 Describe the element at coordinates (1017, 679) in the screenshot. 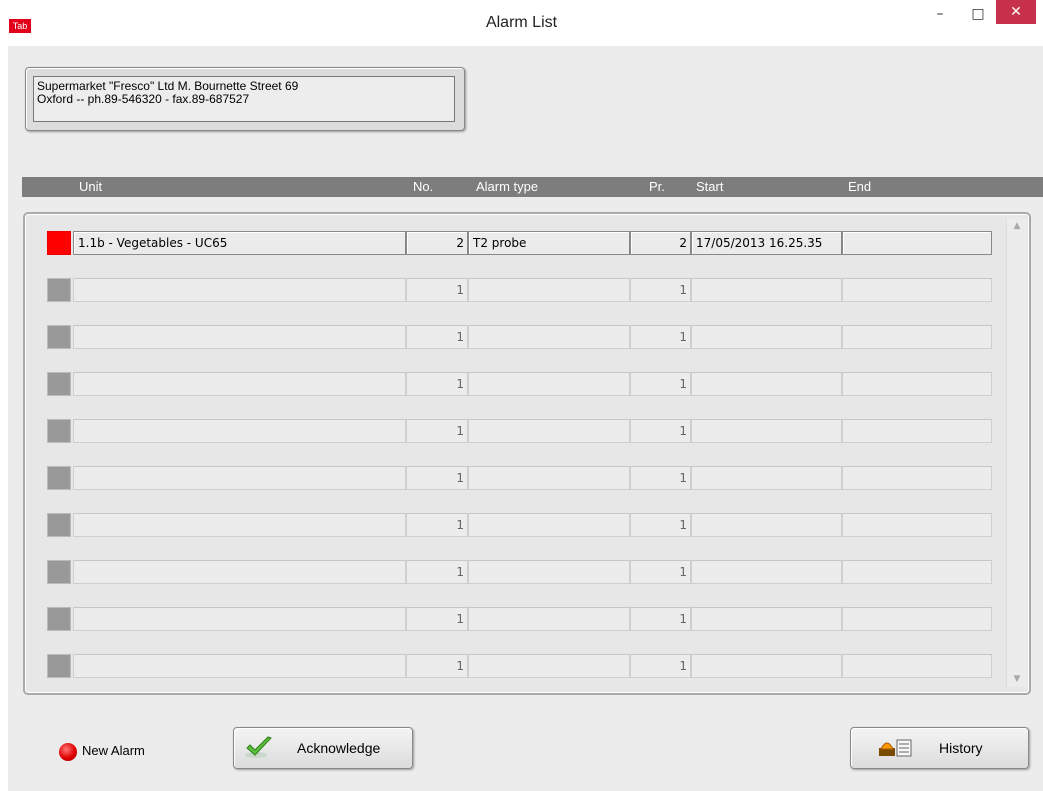

I see `scroll-down-icon: ▼` at that location.